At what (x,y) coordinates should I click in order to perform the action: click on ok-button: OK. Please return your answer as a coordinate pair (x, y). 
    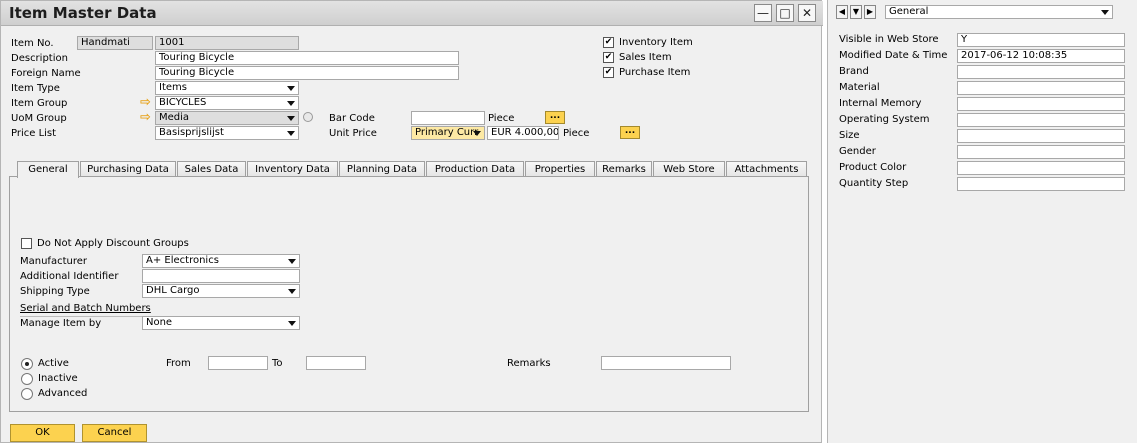
    Looking at the image, I should click on (42, 433).